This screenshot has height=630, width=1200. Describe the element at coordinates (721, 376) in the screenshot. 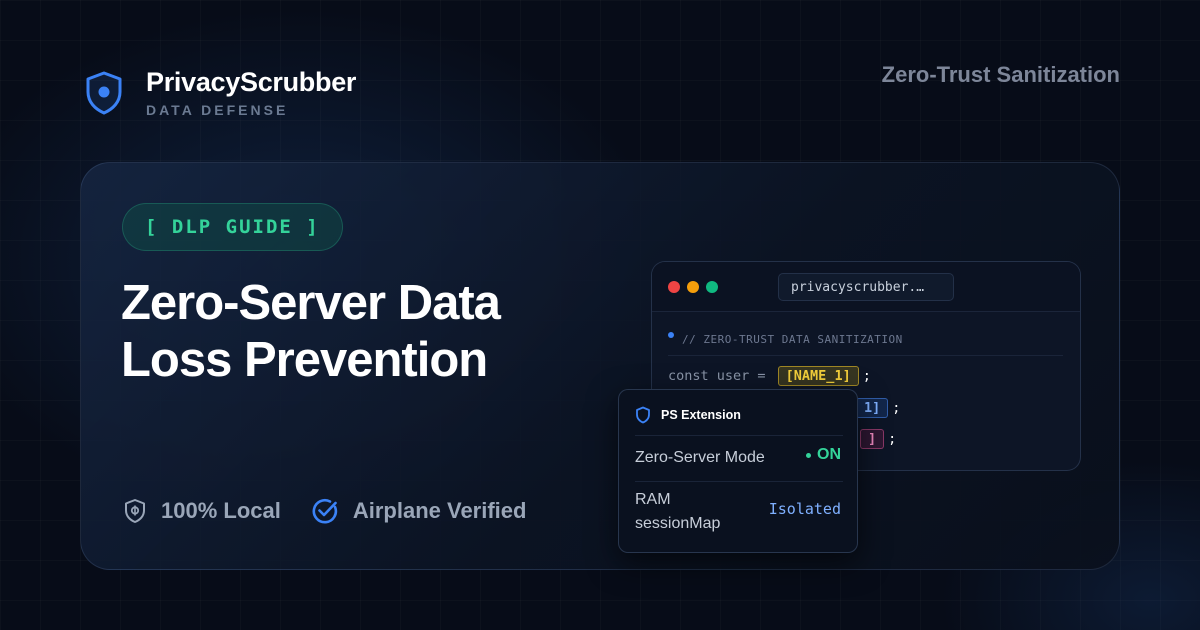

I see `code-text: const user =` at that location.